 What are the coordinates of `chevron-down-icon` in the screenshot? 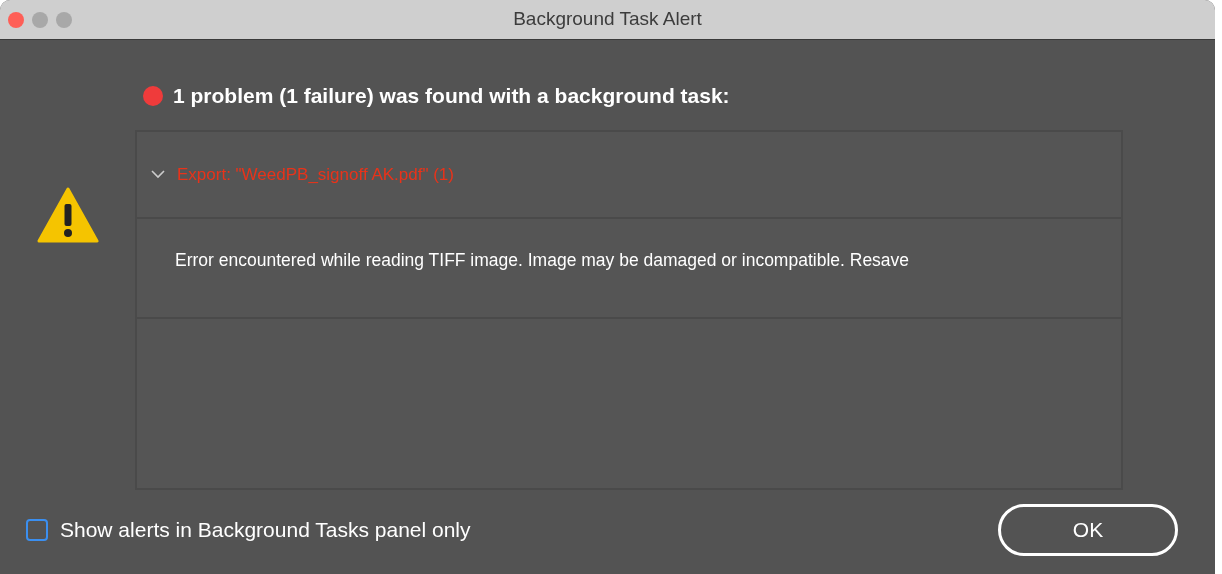 It's located at (158, 174).